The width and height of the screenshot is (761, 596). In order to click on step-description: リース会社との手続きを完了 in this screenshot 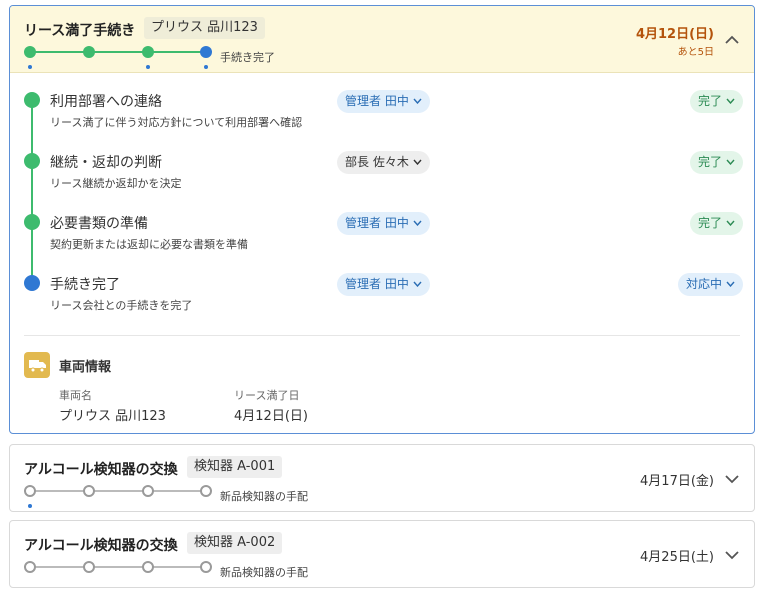, I will do `click(121, 305)`.